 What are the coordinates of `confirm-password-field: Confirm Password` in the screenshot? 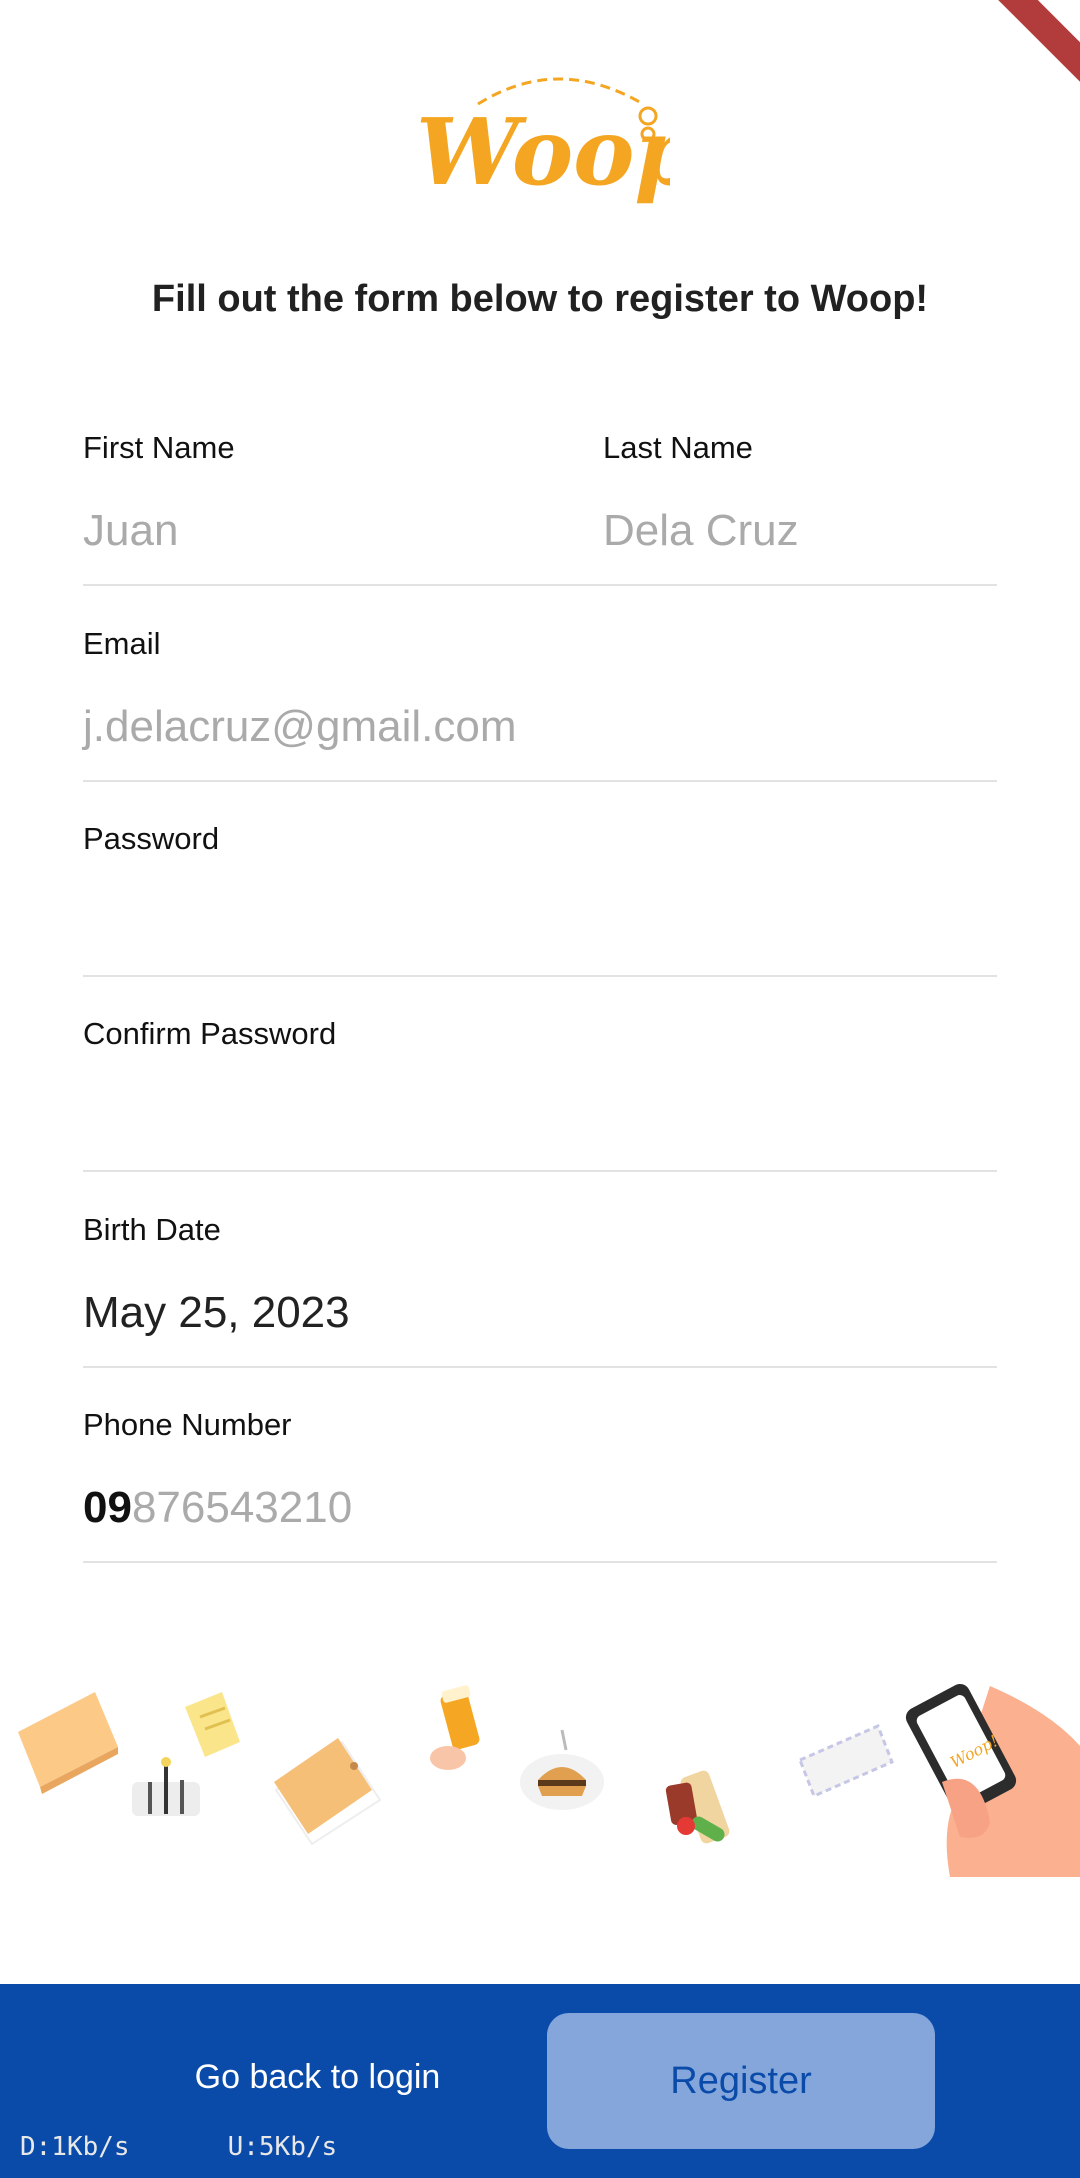 It's located at (540, 1094).